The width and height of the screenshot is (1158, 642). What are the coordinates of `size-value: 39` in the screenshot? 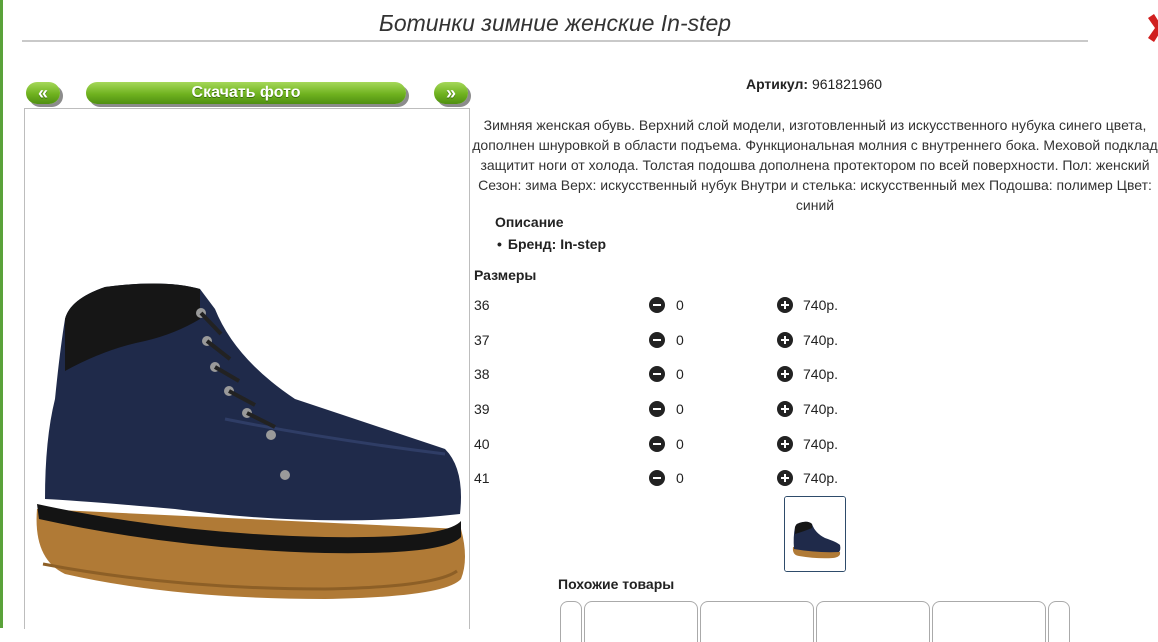 It's located at (482, 409).